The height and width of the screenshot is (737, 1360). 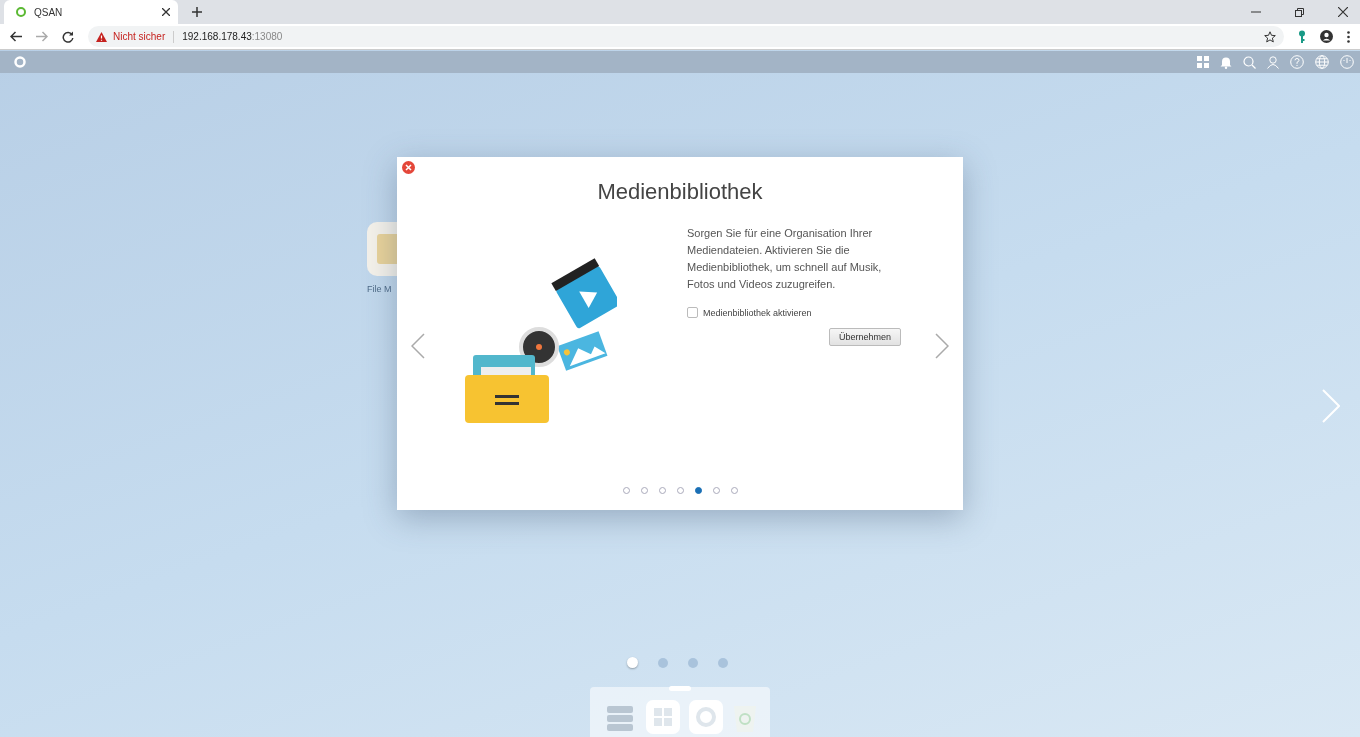 What do you see at coordinates (1226, 62) in the screenshot?
I see `bell-icon` at bounding box center [1226, 62].